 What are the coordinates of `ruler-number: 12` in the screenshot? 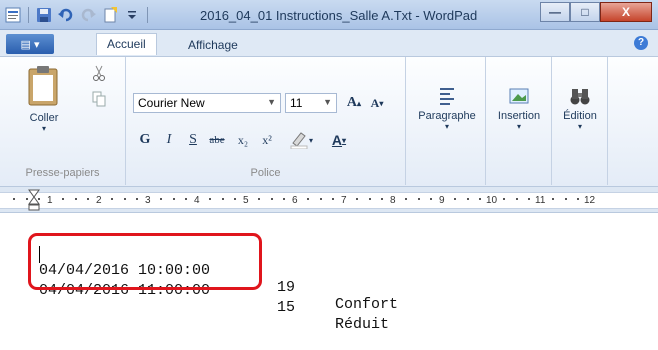 It's located at (590, 200).